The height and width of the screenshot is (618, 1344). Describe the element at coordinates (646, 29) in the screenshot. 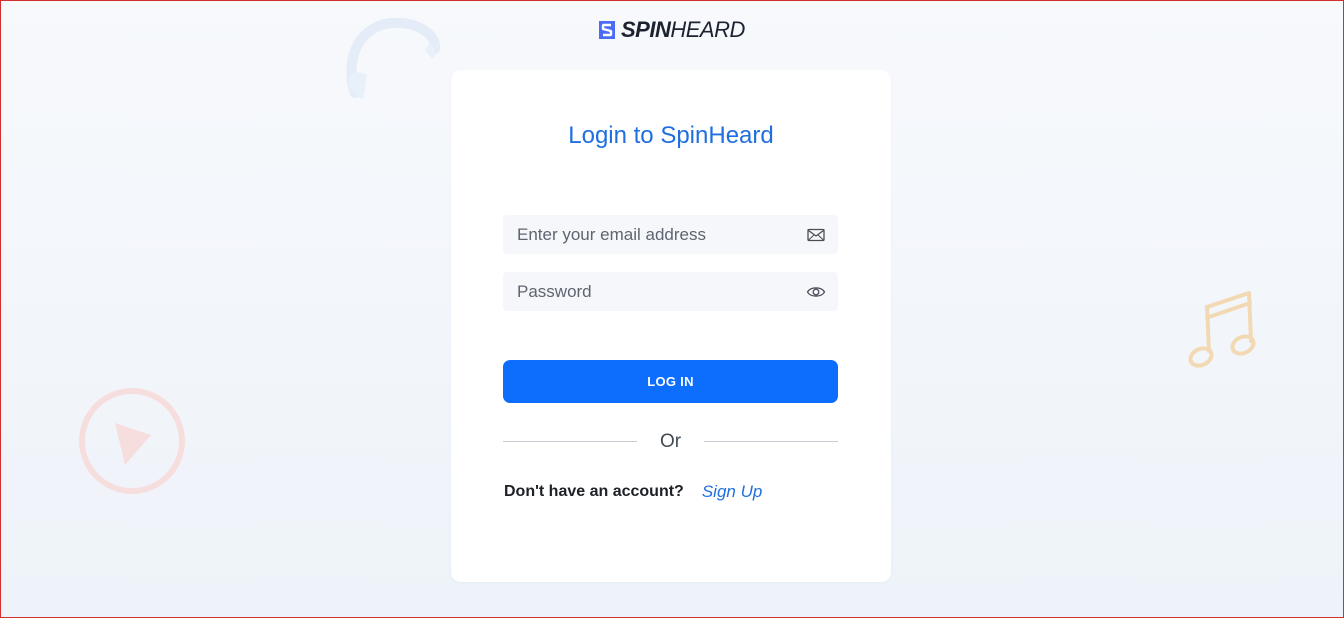

I see `logo-text-bold: SPIN` at that location.